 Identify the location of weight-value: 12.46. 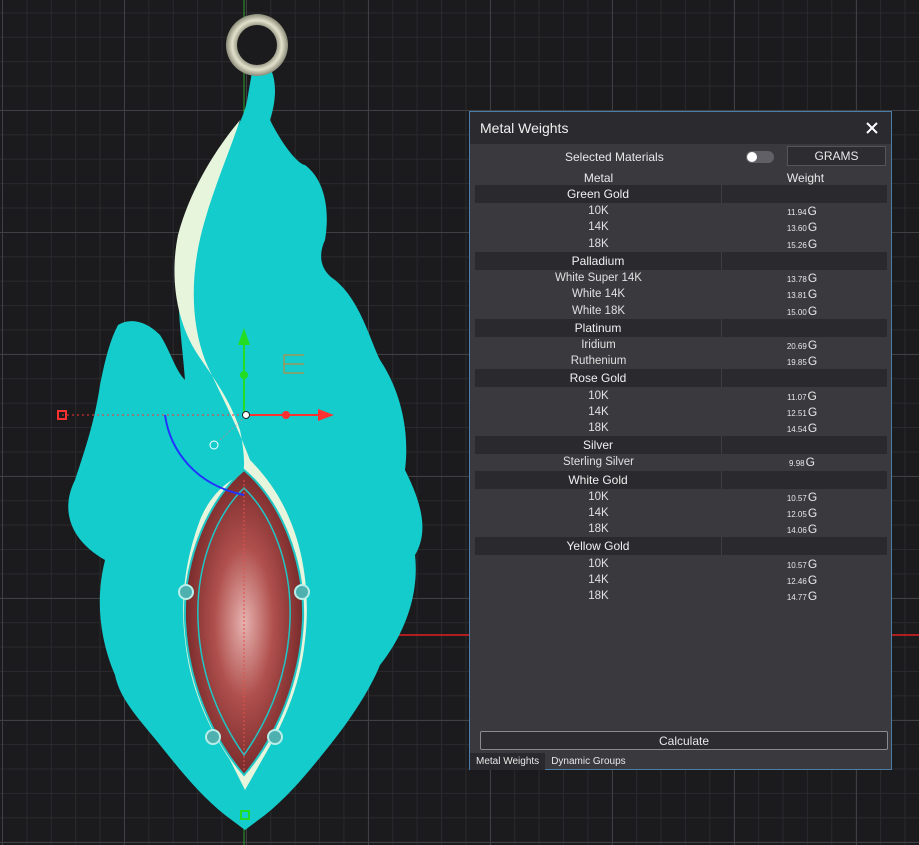
(796, 581).